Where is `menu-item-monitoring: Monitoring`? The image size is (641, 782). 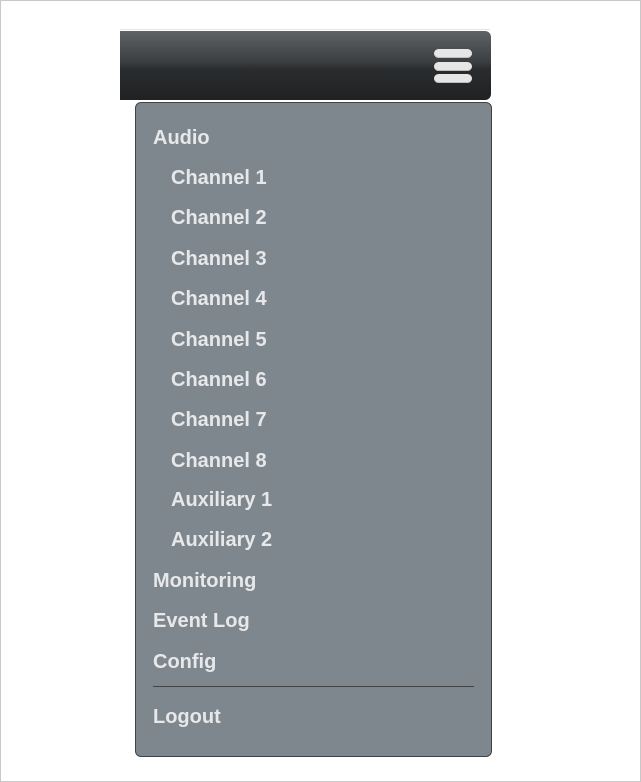
menu-item-monitoring: Monitoring is located at coordinates (204, 581).